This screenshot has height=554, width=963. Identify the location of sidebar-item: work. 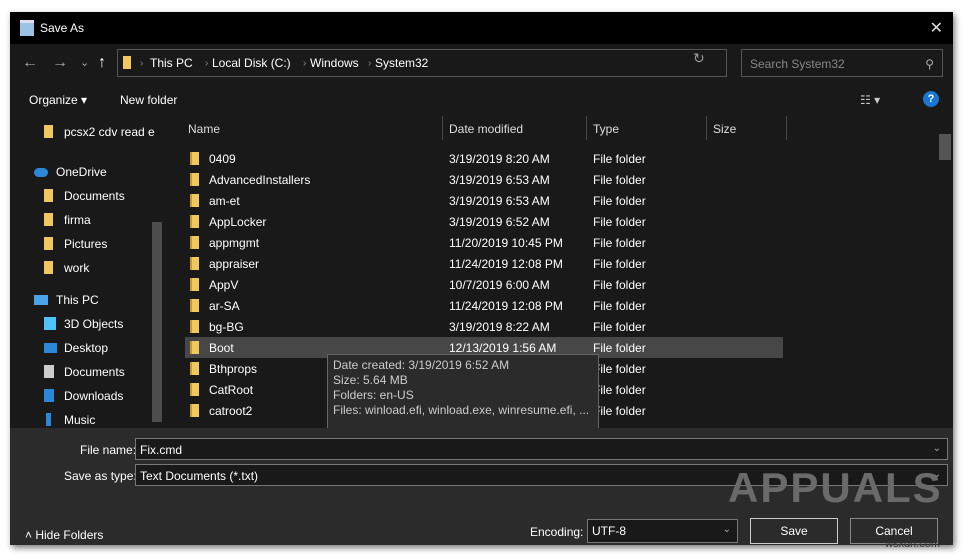
(85, 268).